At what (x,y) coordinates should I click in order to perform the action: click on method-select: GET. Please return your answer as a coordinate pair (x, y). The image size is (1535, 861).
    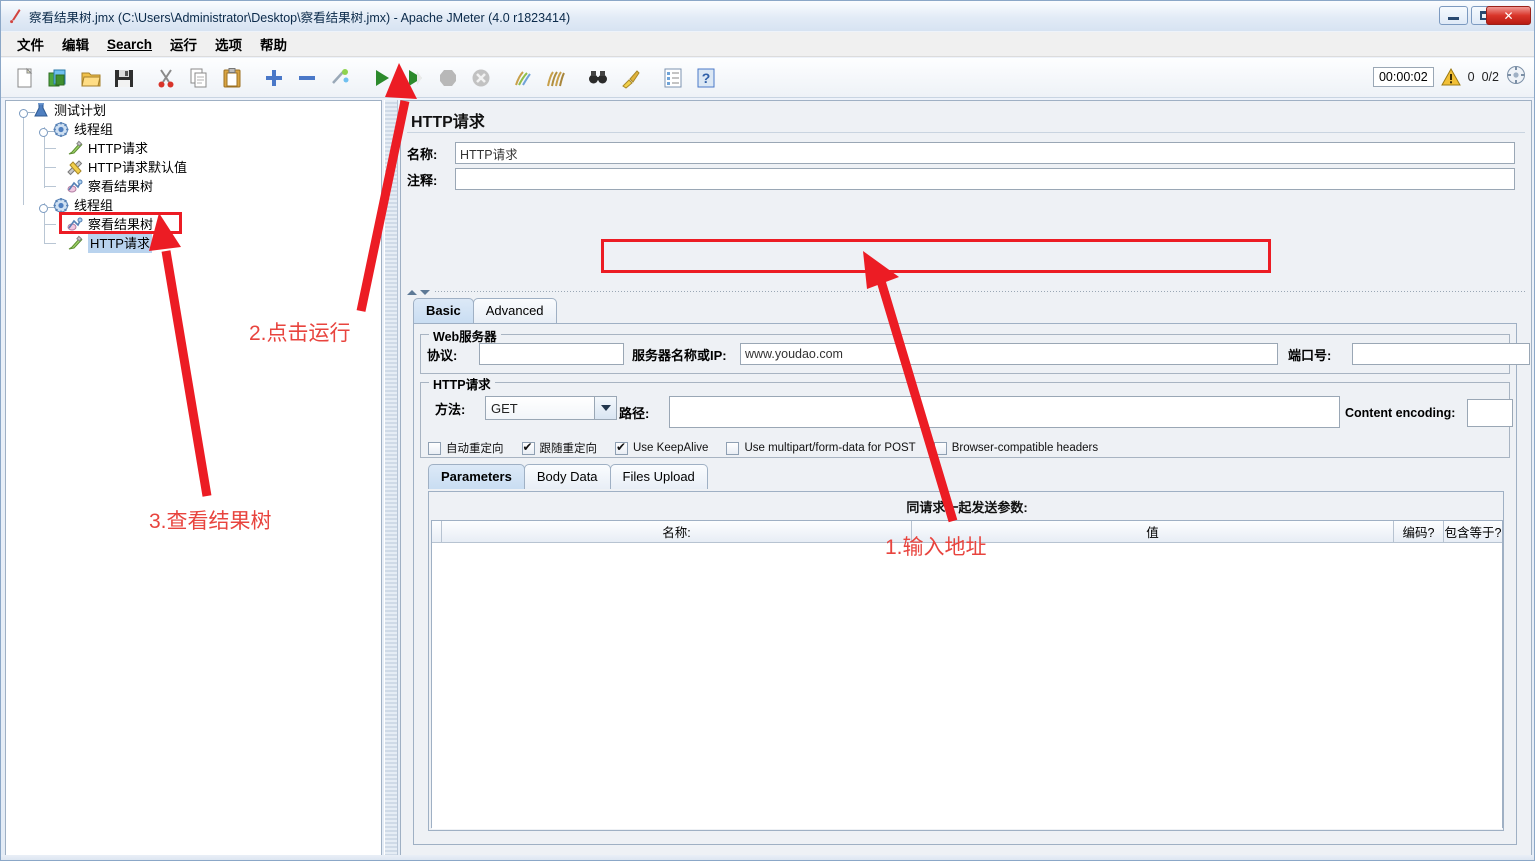
    Looking at the image, I should click on (551, 408).